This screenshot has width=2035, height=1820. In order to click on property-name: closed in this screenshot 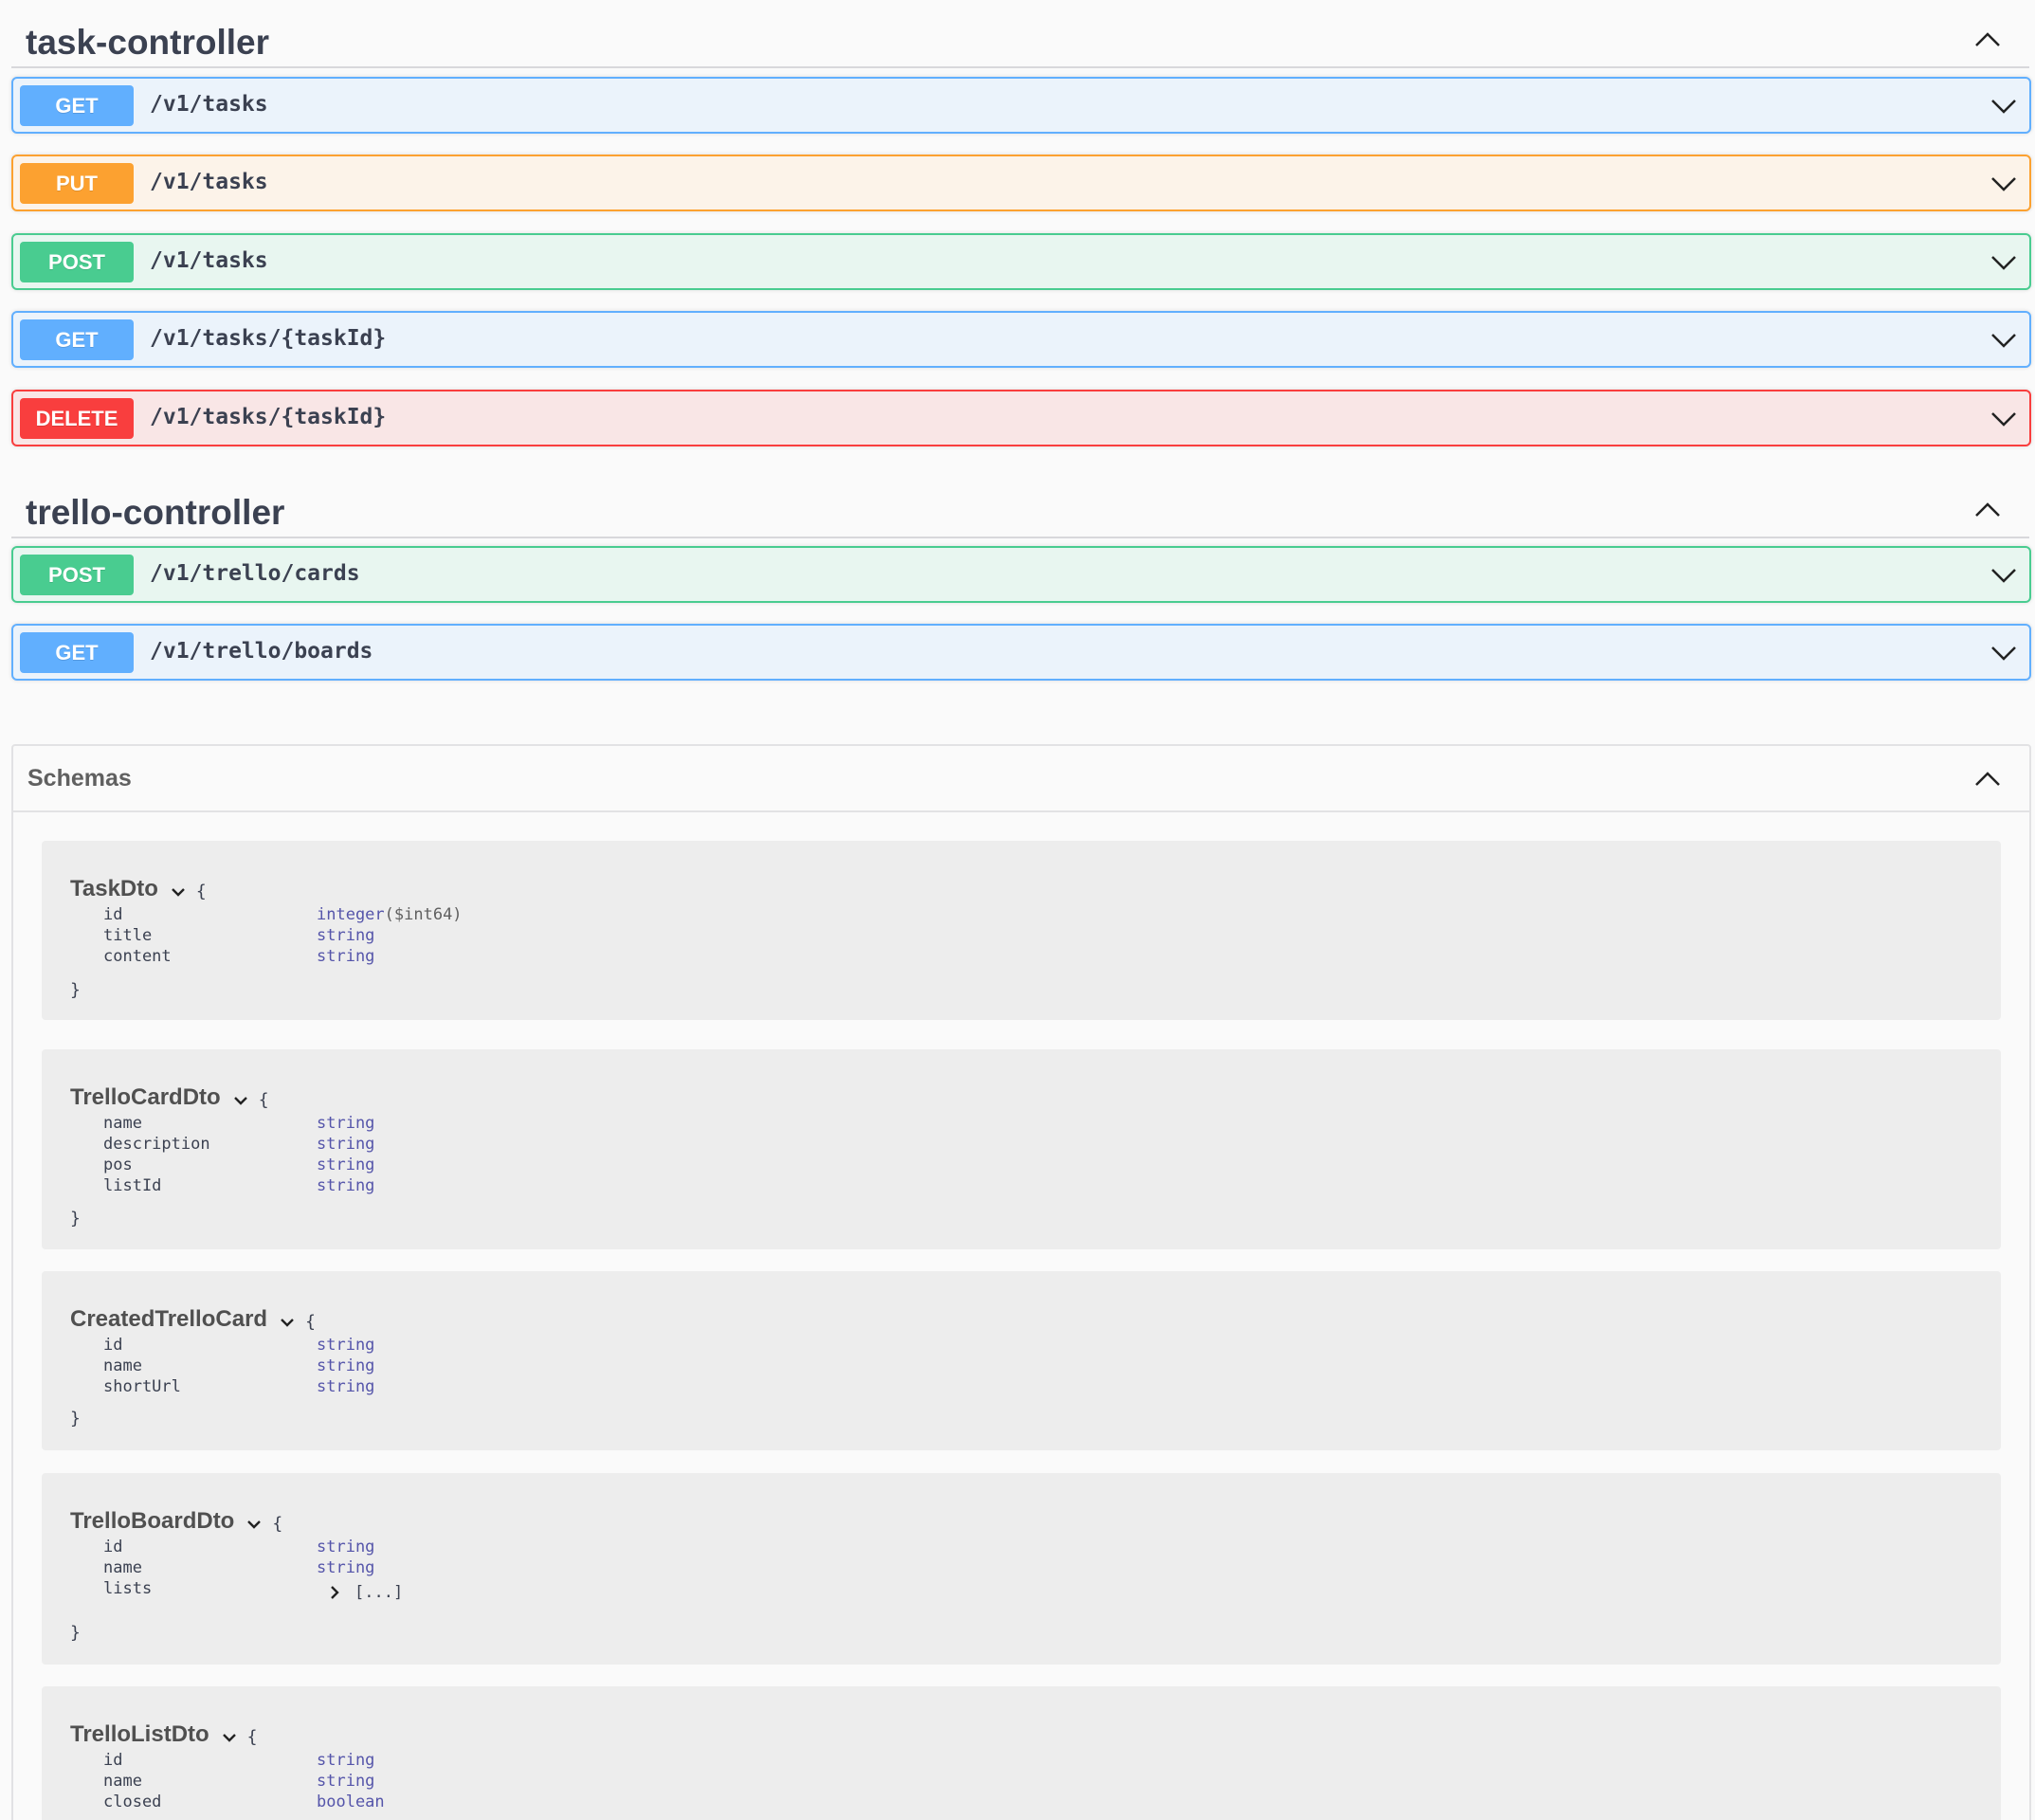, I will do `click(132, 1802)`.